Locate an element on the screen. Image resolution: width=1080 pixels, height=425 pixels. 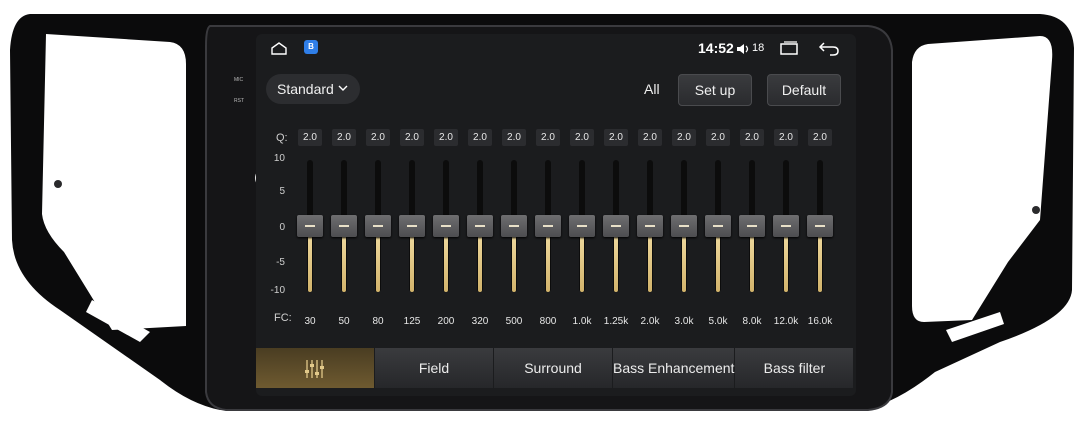
default-button: Default is located at coordinates (804, 90).